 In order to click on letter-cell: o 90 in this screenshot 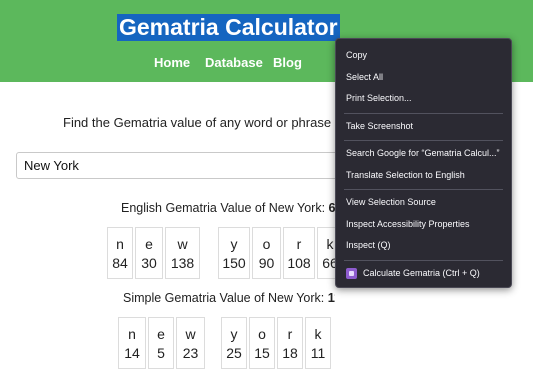, I will do `click(266, 253)`.